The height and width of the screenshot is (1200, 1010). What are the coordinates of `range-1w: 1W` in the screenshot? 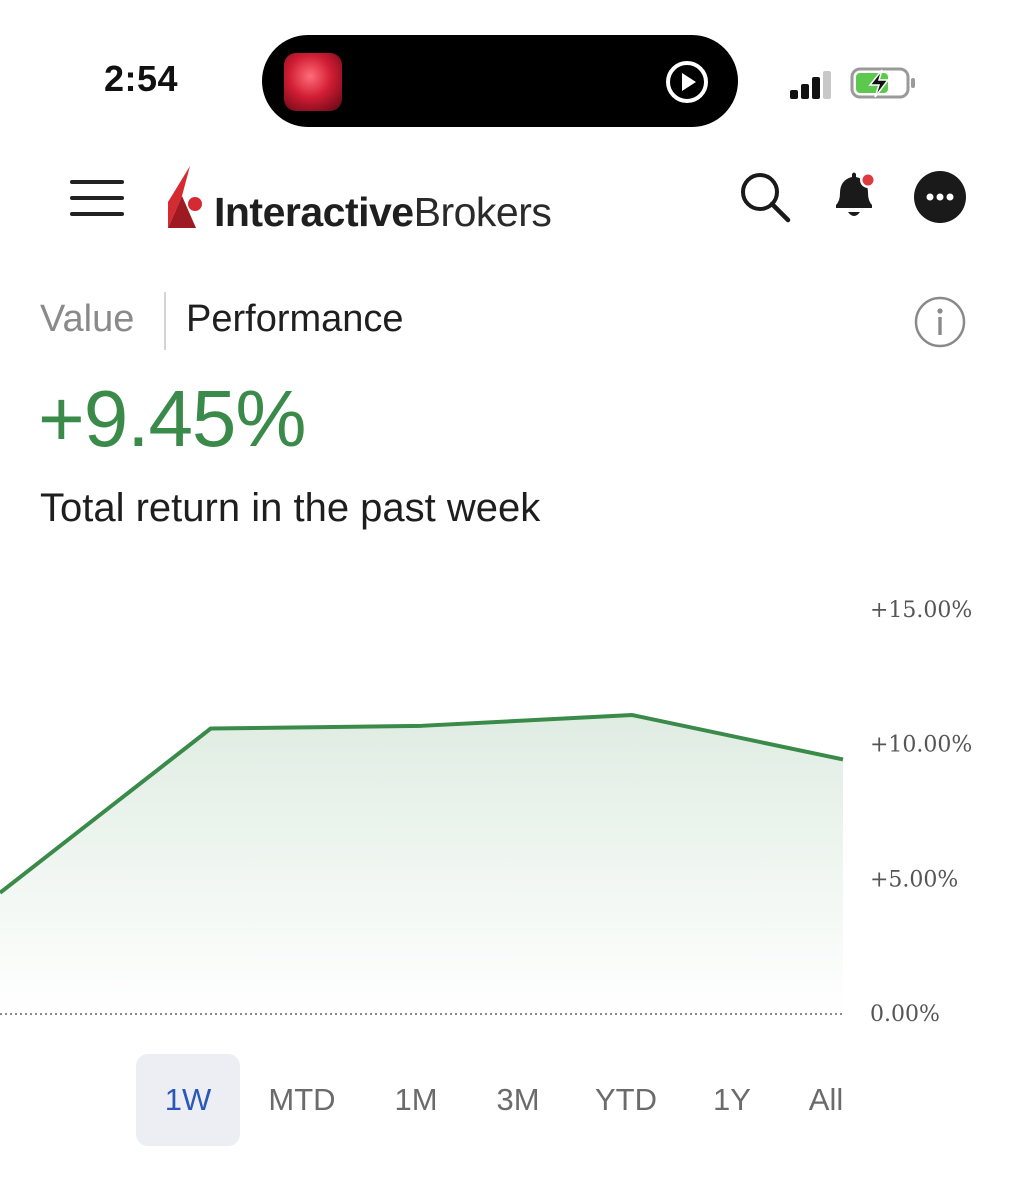 It's located at (188, 1100).